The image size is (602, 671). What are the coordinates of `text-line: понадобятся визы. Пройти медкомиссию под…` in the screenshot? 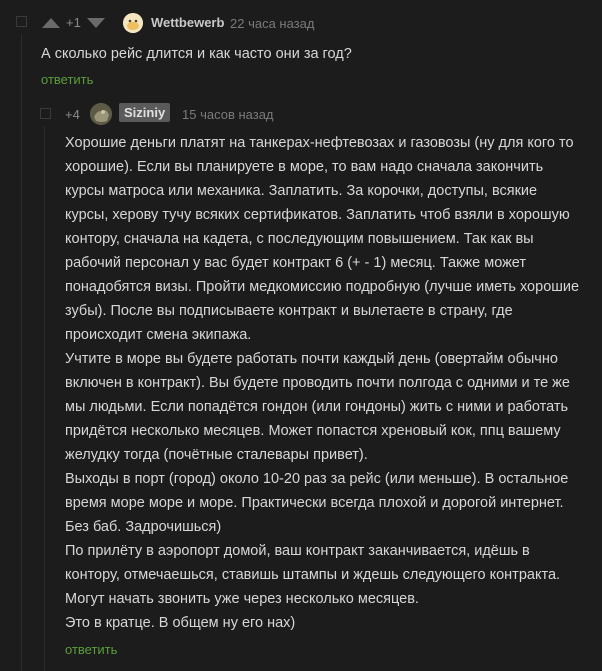 It's located at (322, 287).